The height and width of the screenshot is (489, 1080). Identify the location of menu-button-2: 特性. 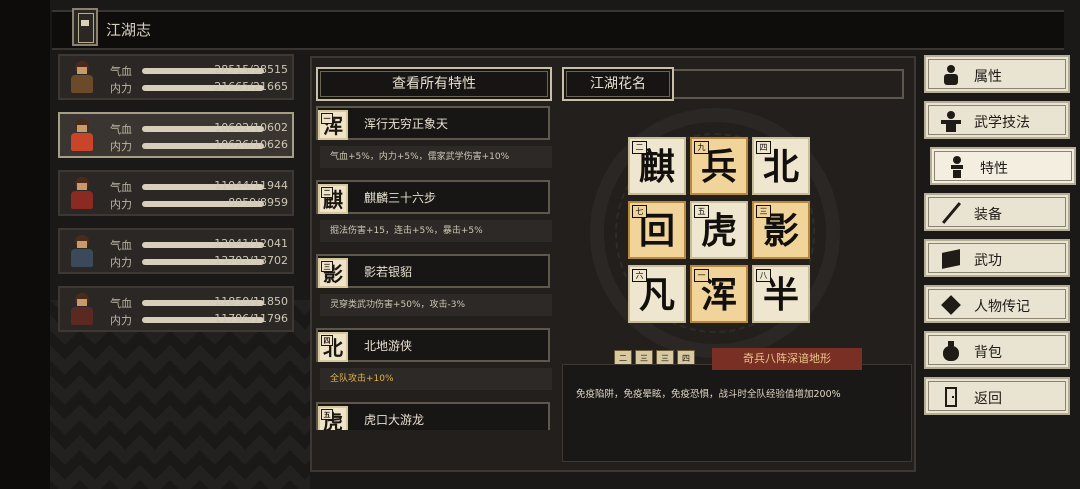
(1003, 166).